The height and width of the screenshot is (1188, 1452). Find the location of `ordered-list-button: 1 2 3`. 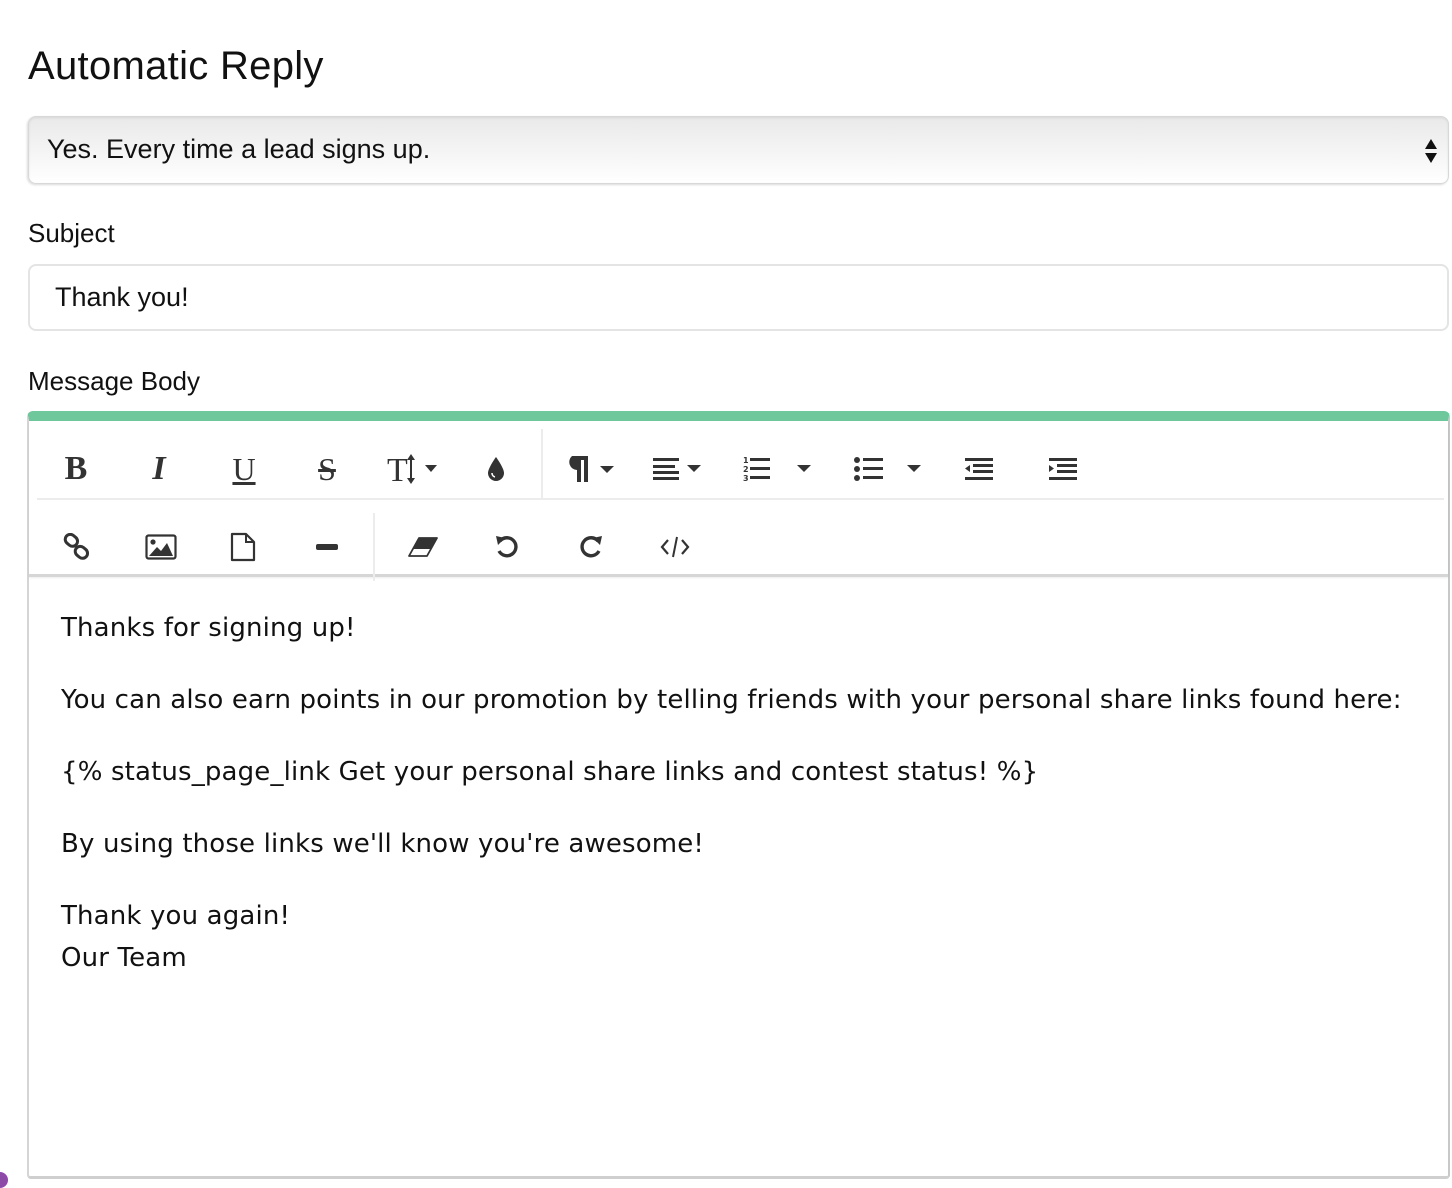

ordered-list-button: 1 2 3 is located at coordinates (779, 469).